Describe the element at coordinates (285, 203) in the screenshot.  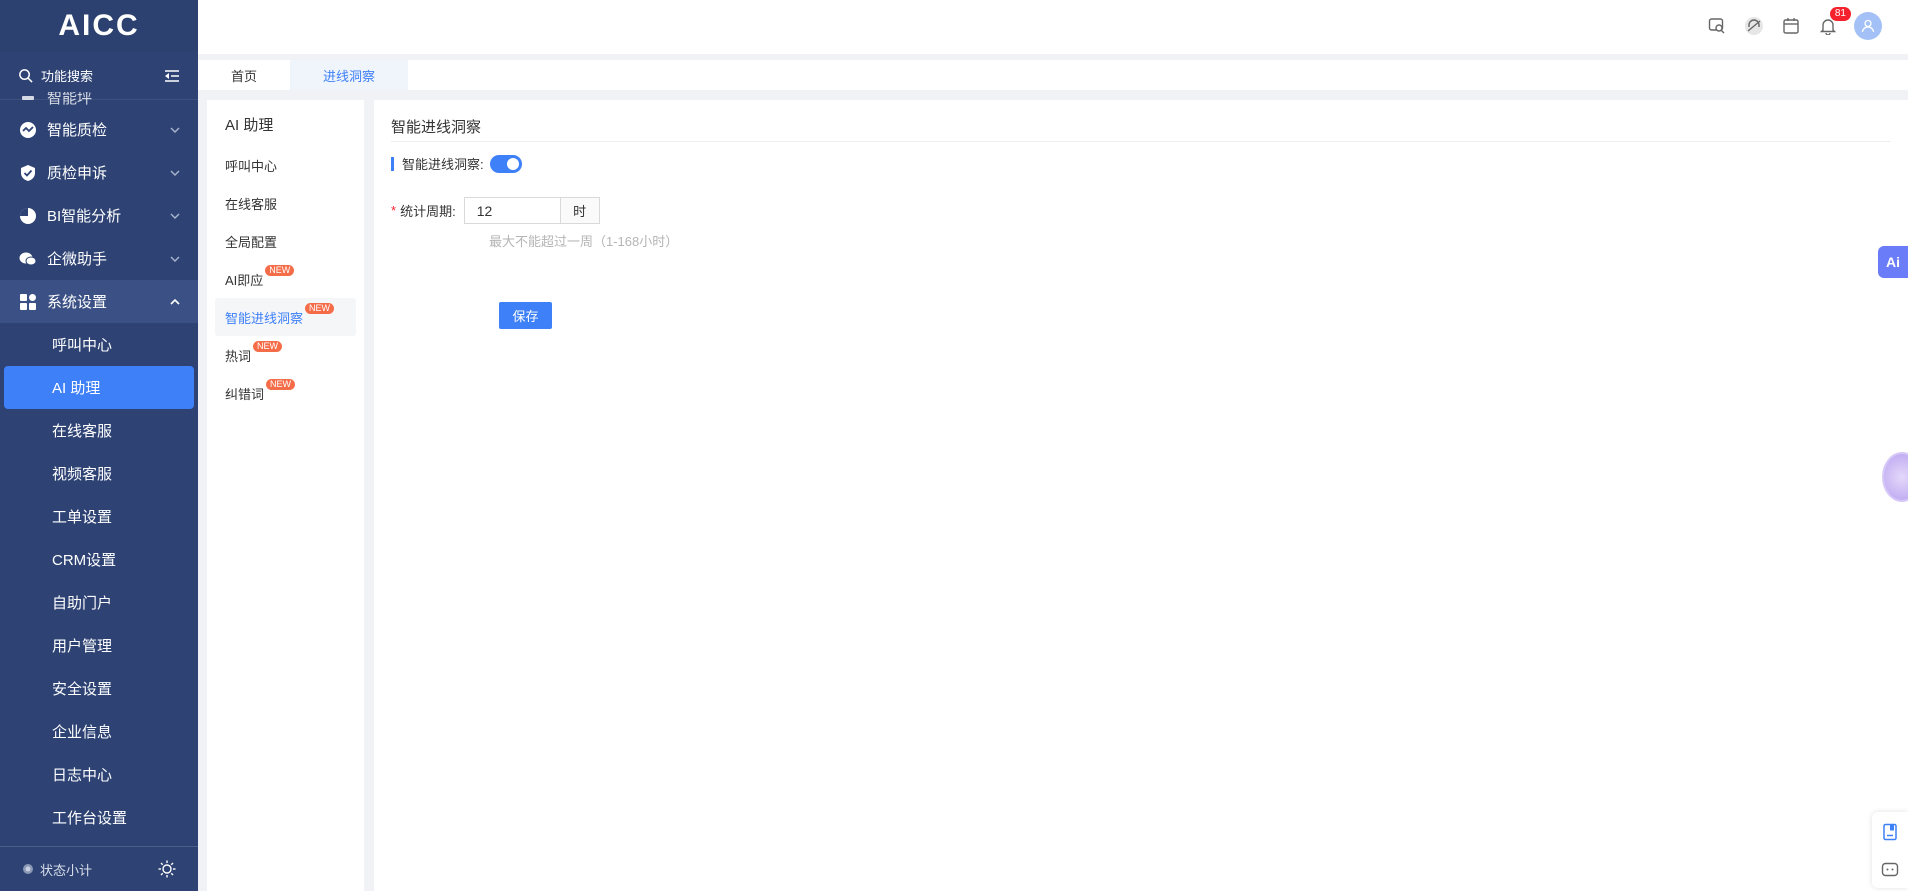
I see `submenu-item-online-service: 在线客服` at that location.